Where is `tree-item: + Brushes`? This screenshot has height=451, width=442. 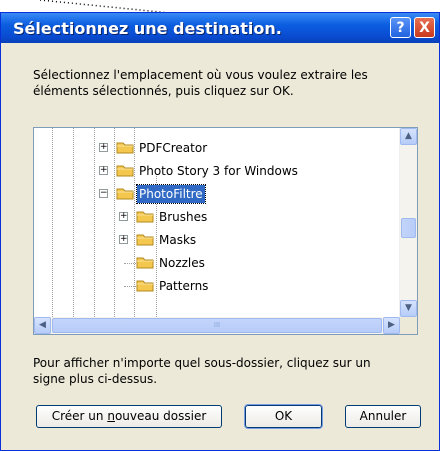
tree-item: + Brushes is located at coordinates (217, 217).